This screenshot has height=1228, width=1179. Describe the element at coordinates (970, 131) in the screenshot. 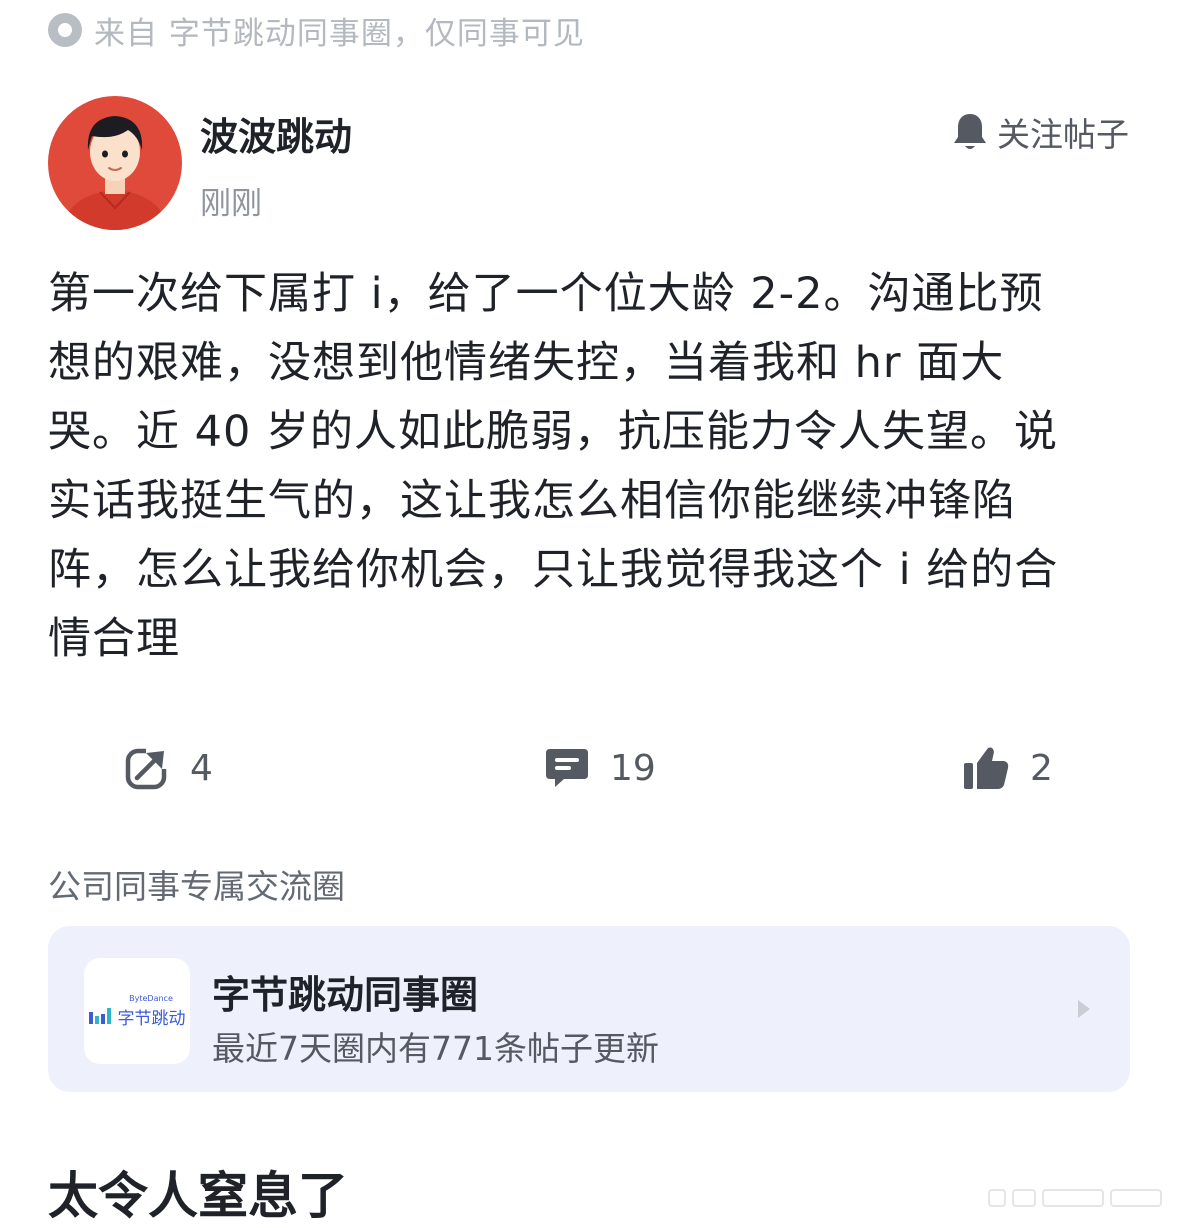

I see `bell-icon` at that location.